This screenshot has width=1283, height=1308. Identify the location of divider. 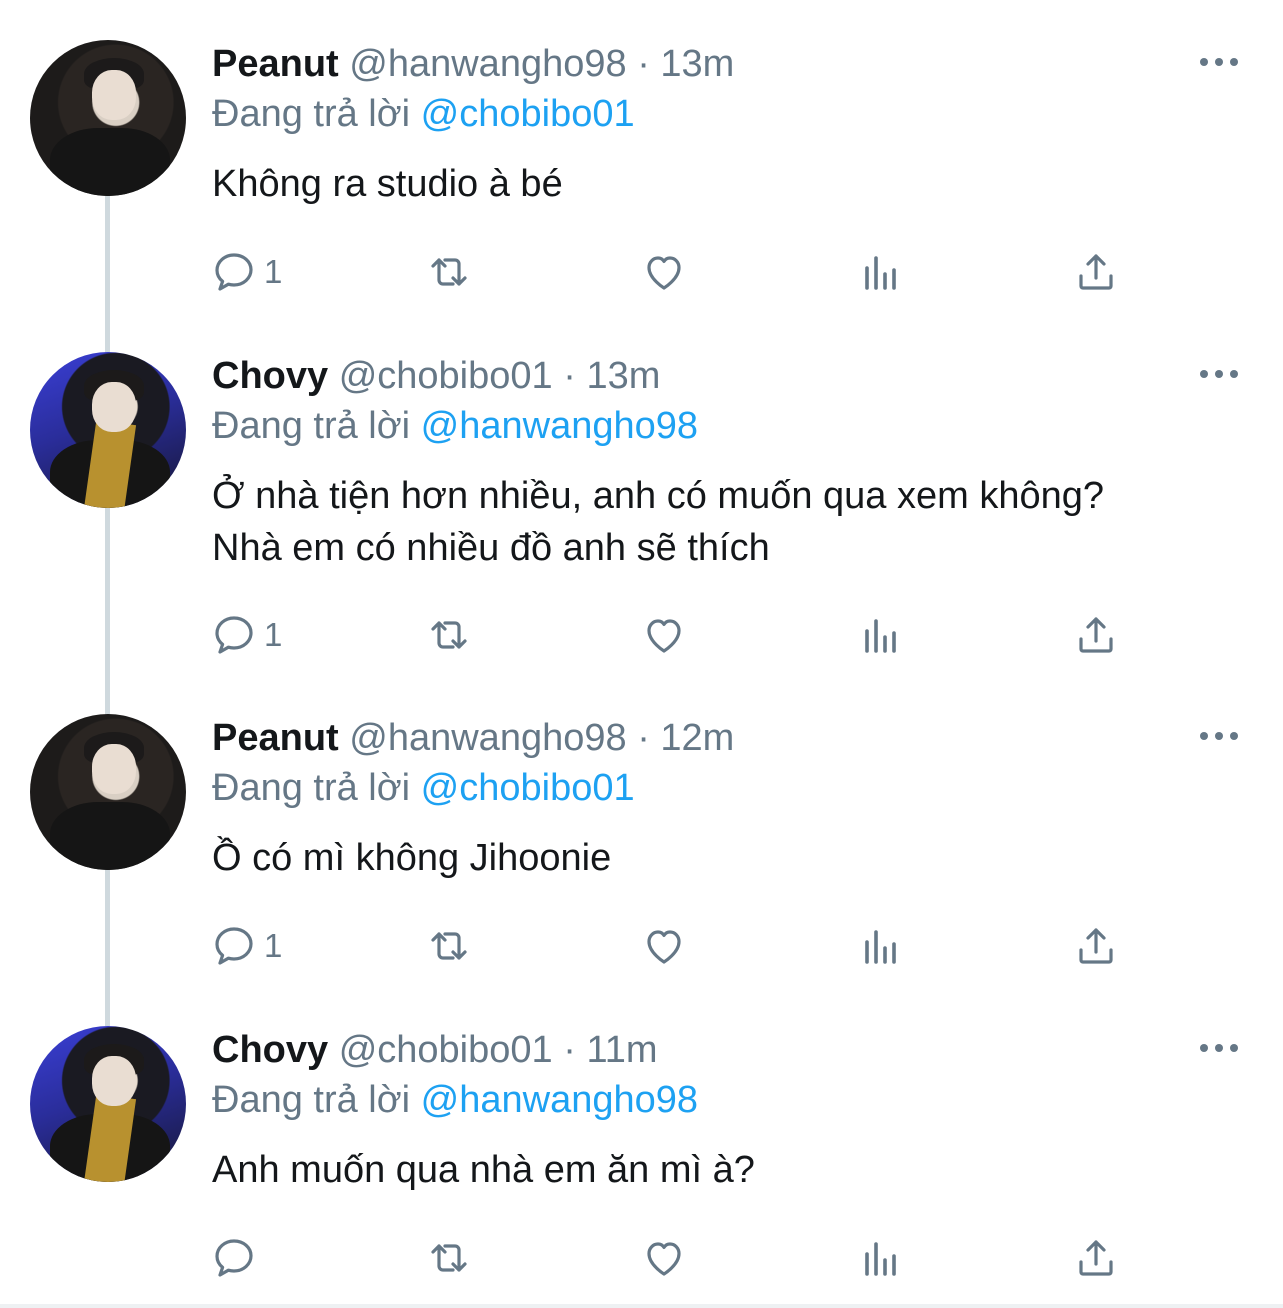
(641, 1306).